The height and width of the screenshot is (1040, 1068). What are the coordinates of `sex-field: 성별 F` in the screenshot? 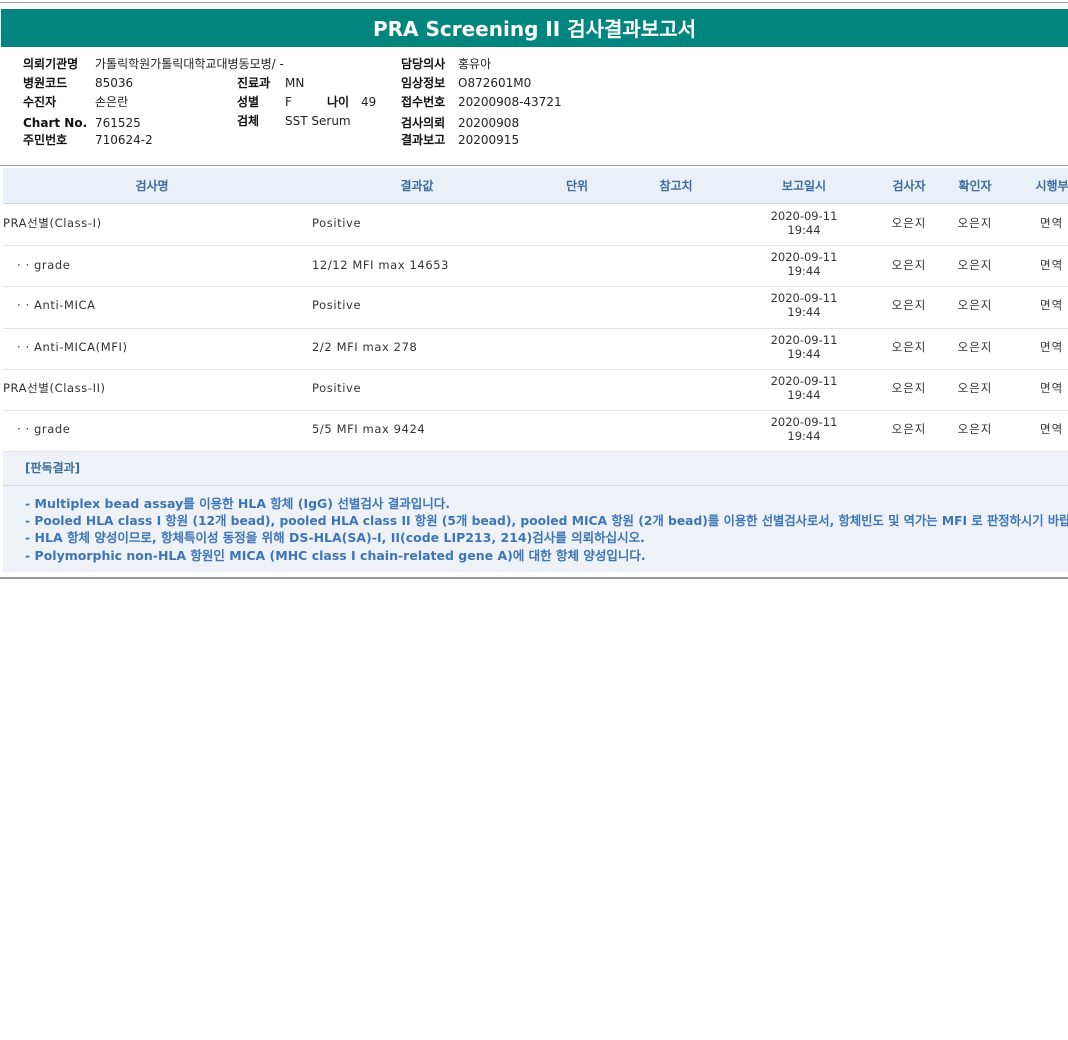 It's located at (264, 102).